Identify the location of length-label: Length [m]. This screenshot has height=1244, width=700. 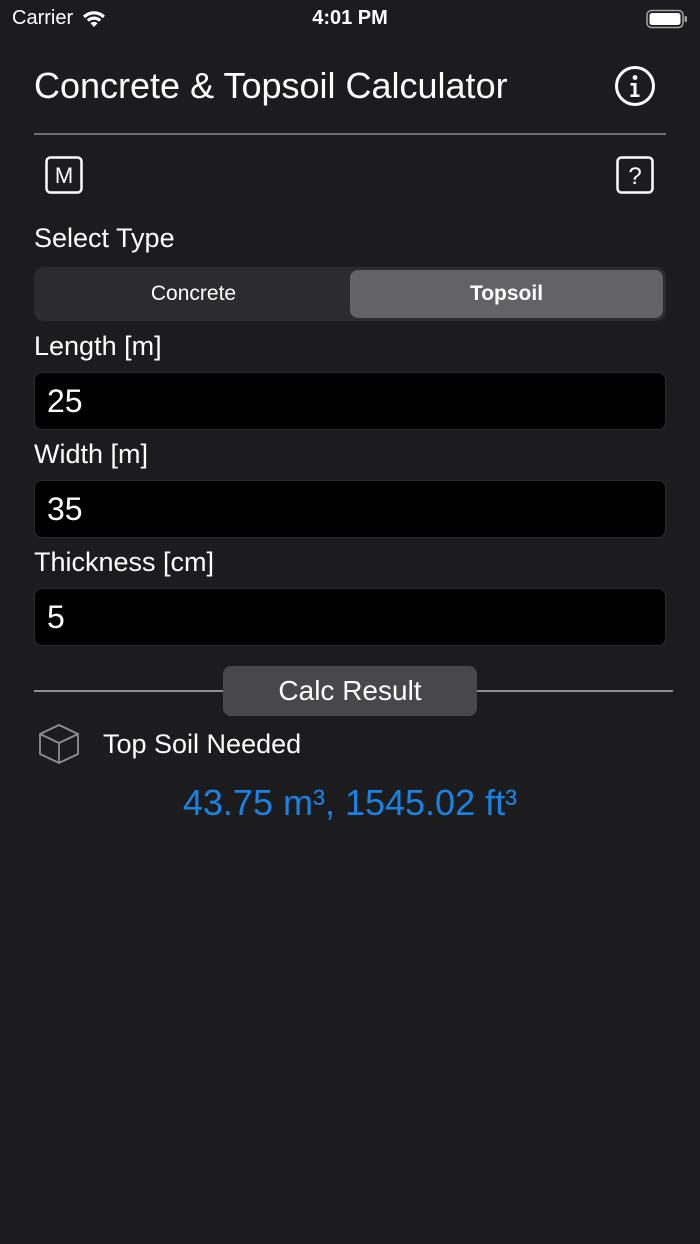
(98, 346).